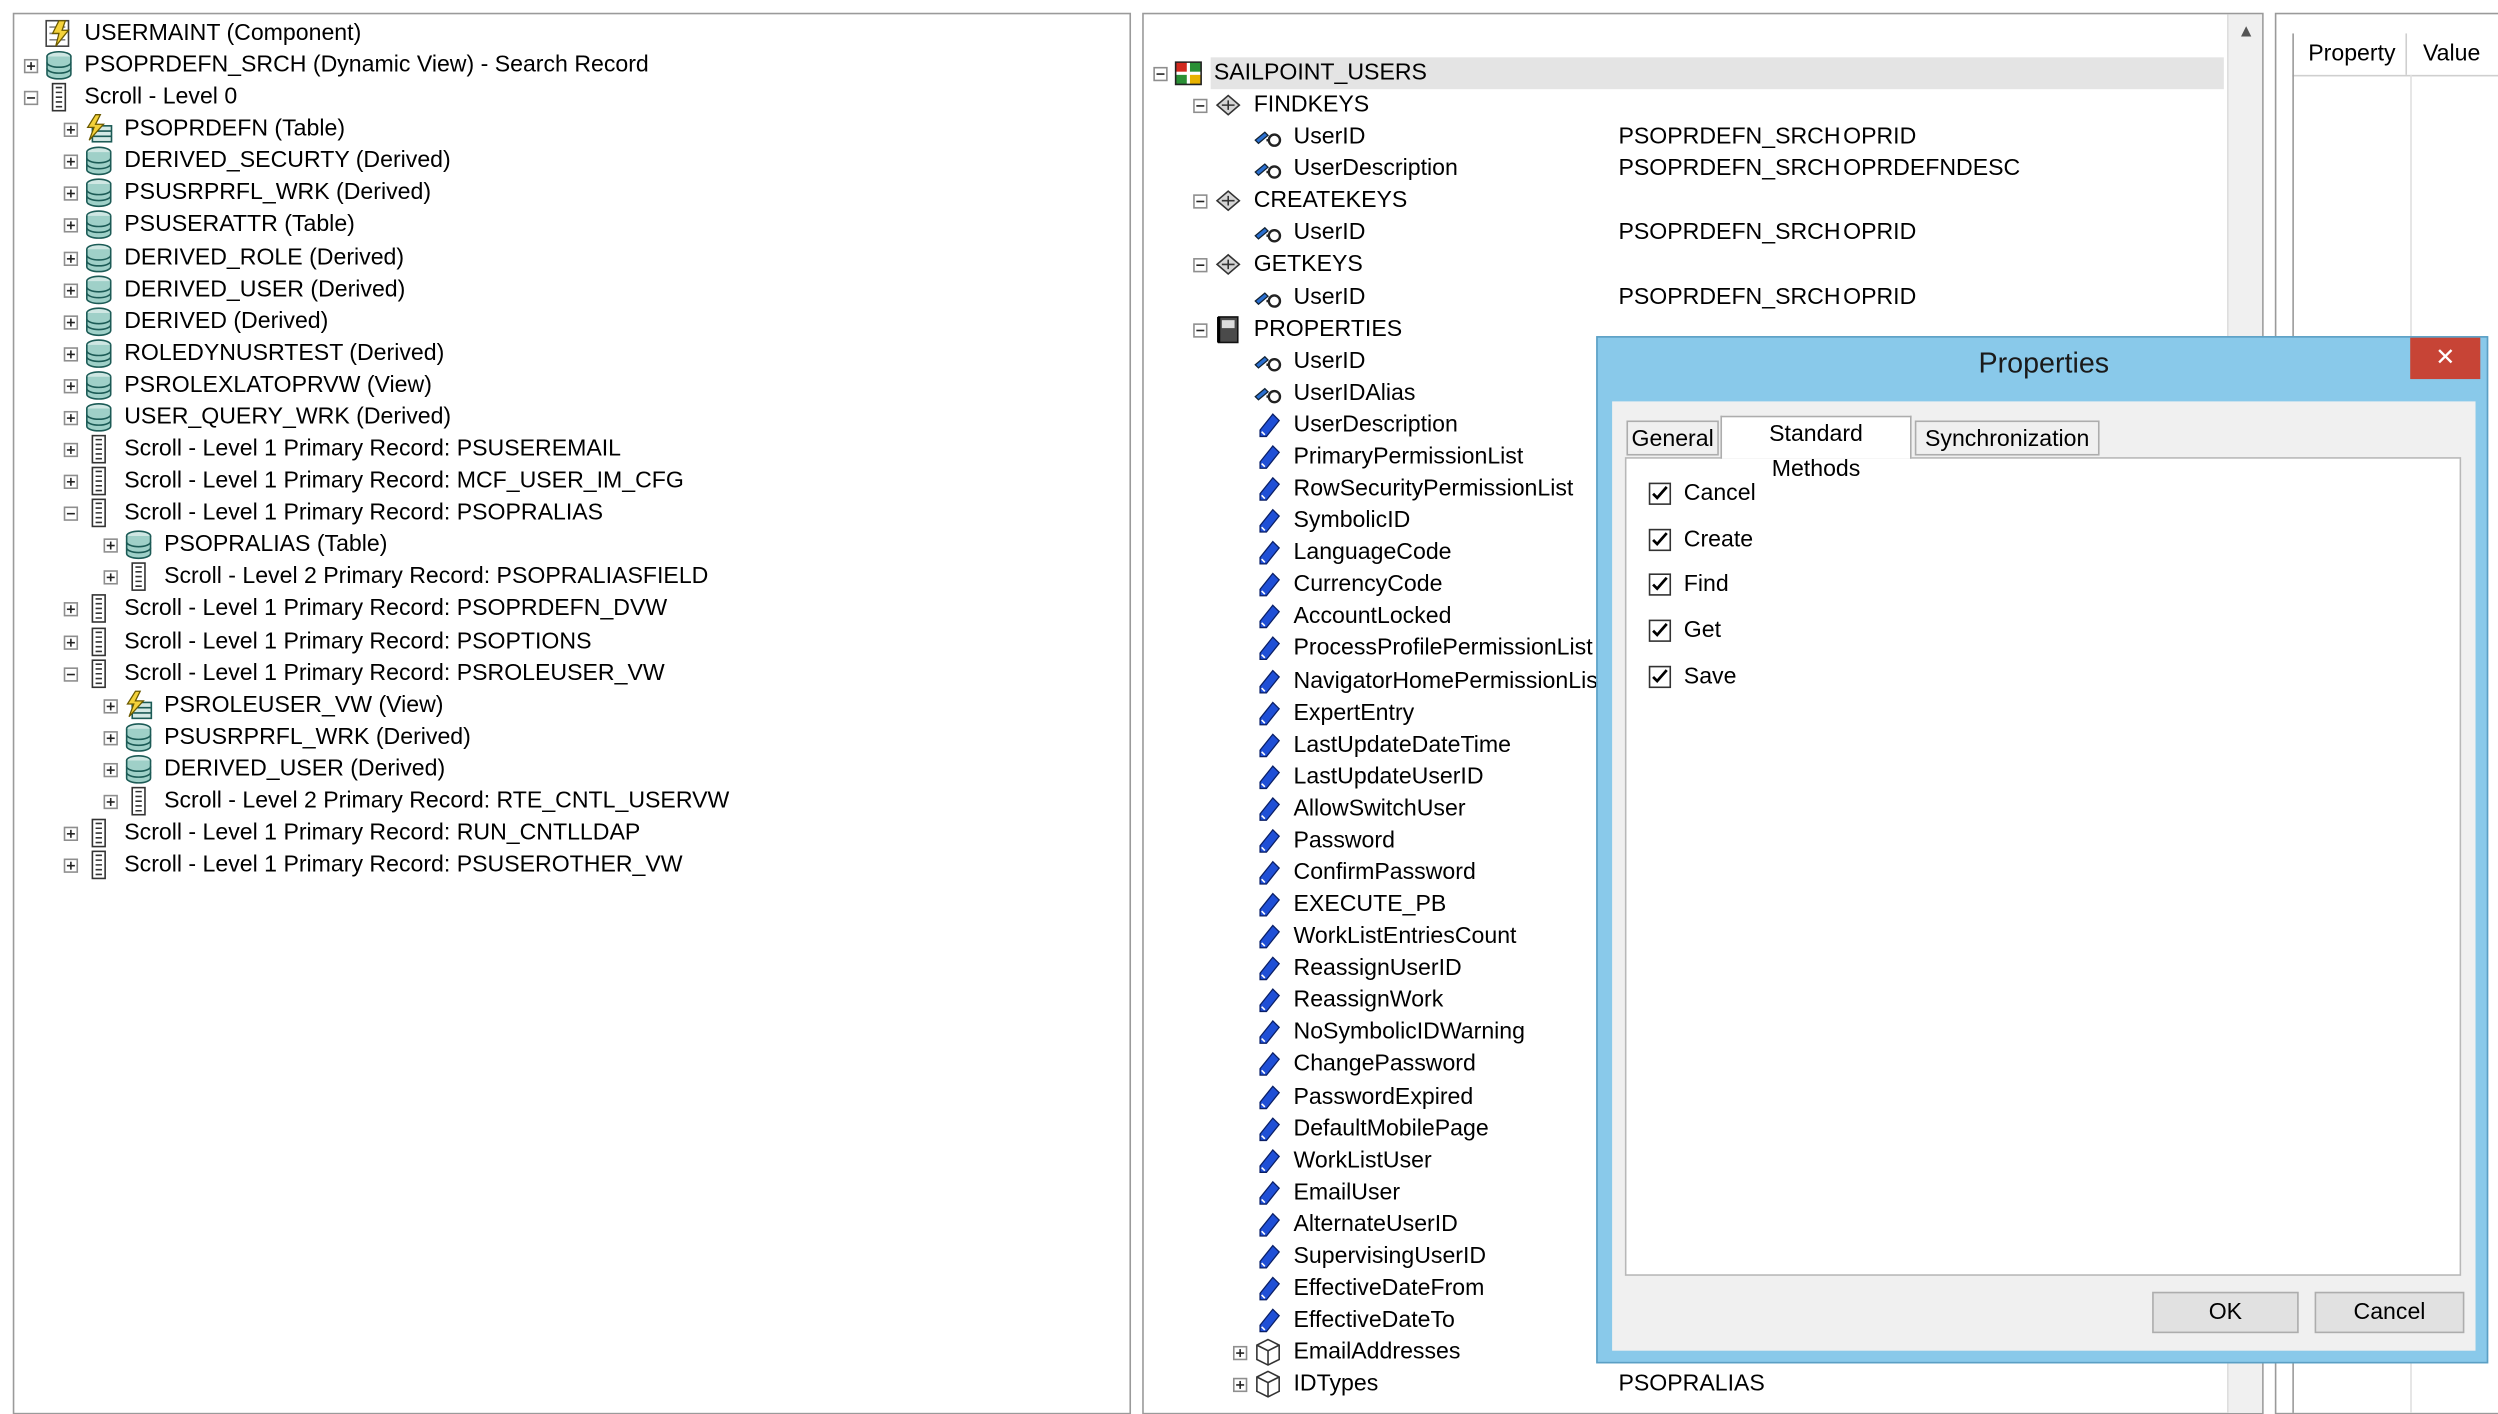 This screenshot has width=2498, height=1414. I want to click on tab-standard-methods: Standard Methods, so click(1816, 449).